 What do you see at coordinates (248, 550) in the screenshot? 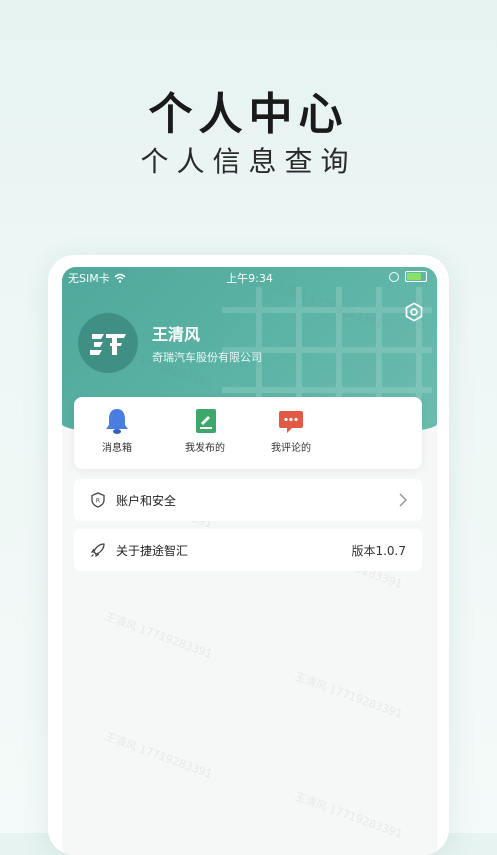
I see `menu-about: 关于捷途智汇 版本1.0.7` at bounding box center [248, 550].